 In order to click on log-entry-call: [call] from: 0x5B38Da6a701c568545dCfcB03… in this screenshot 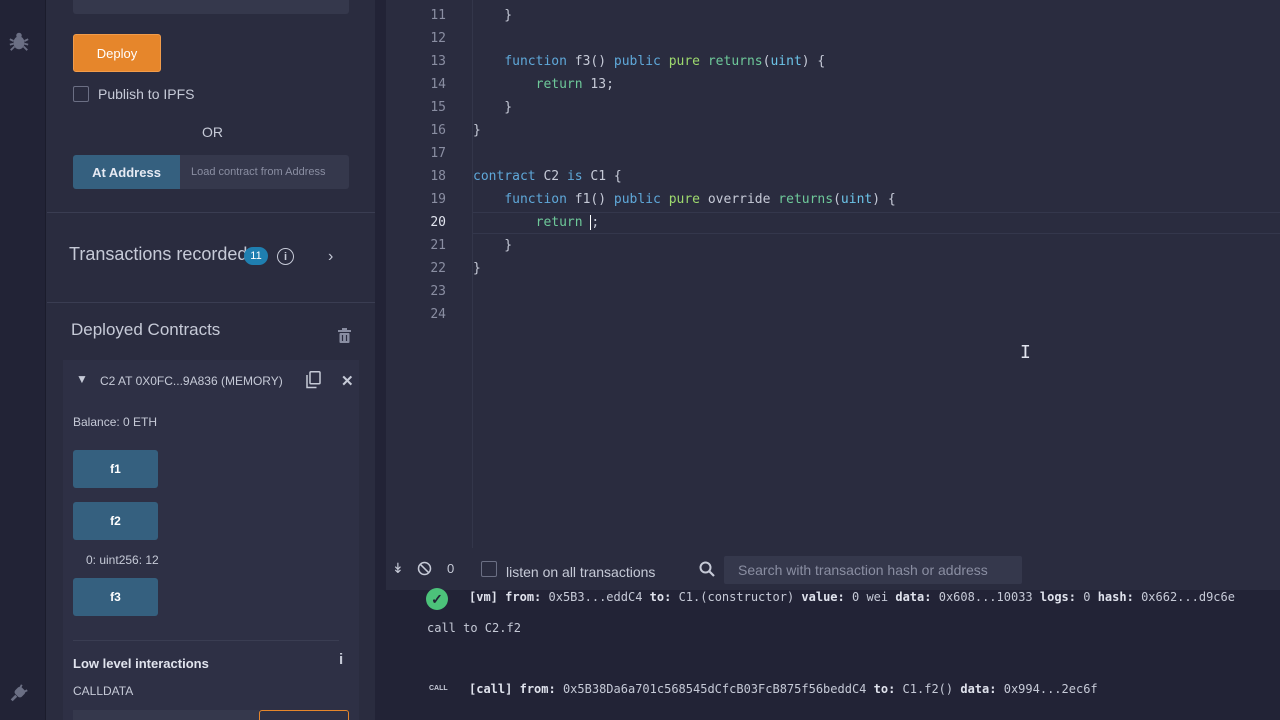, I will do `click(783, 689)`.